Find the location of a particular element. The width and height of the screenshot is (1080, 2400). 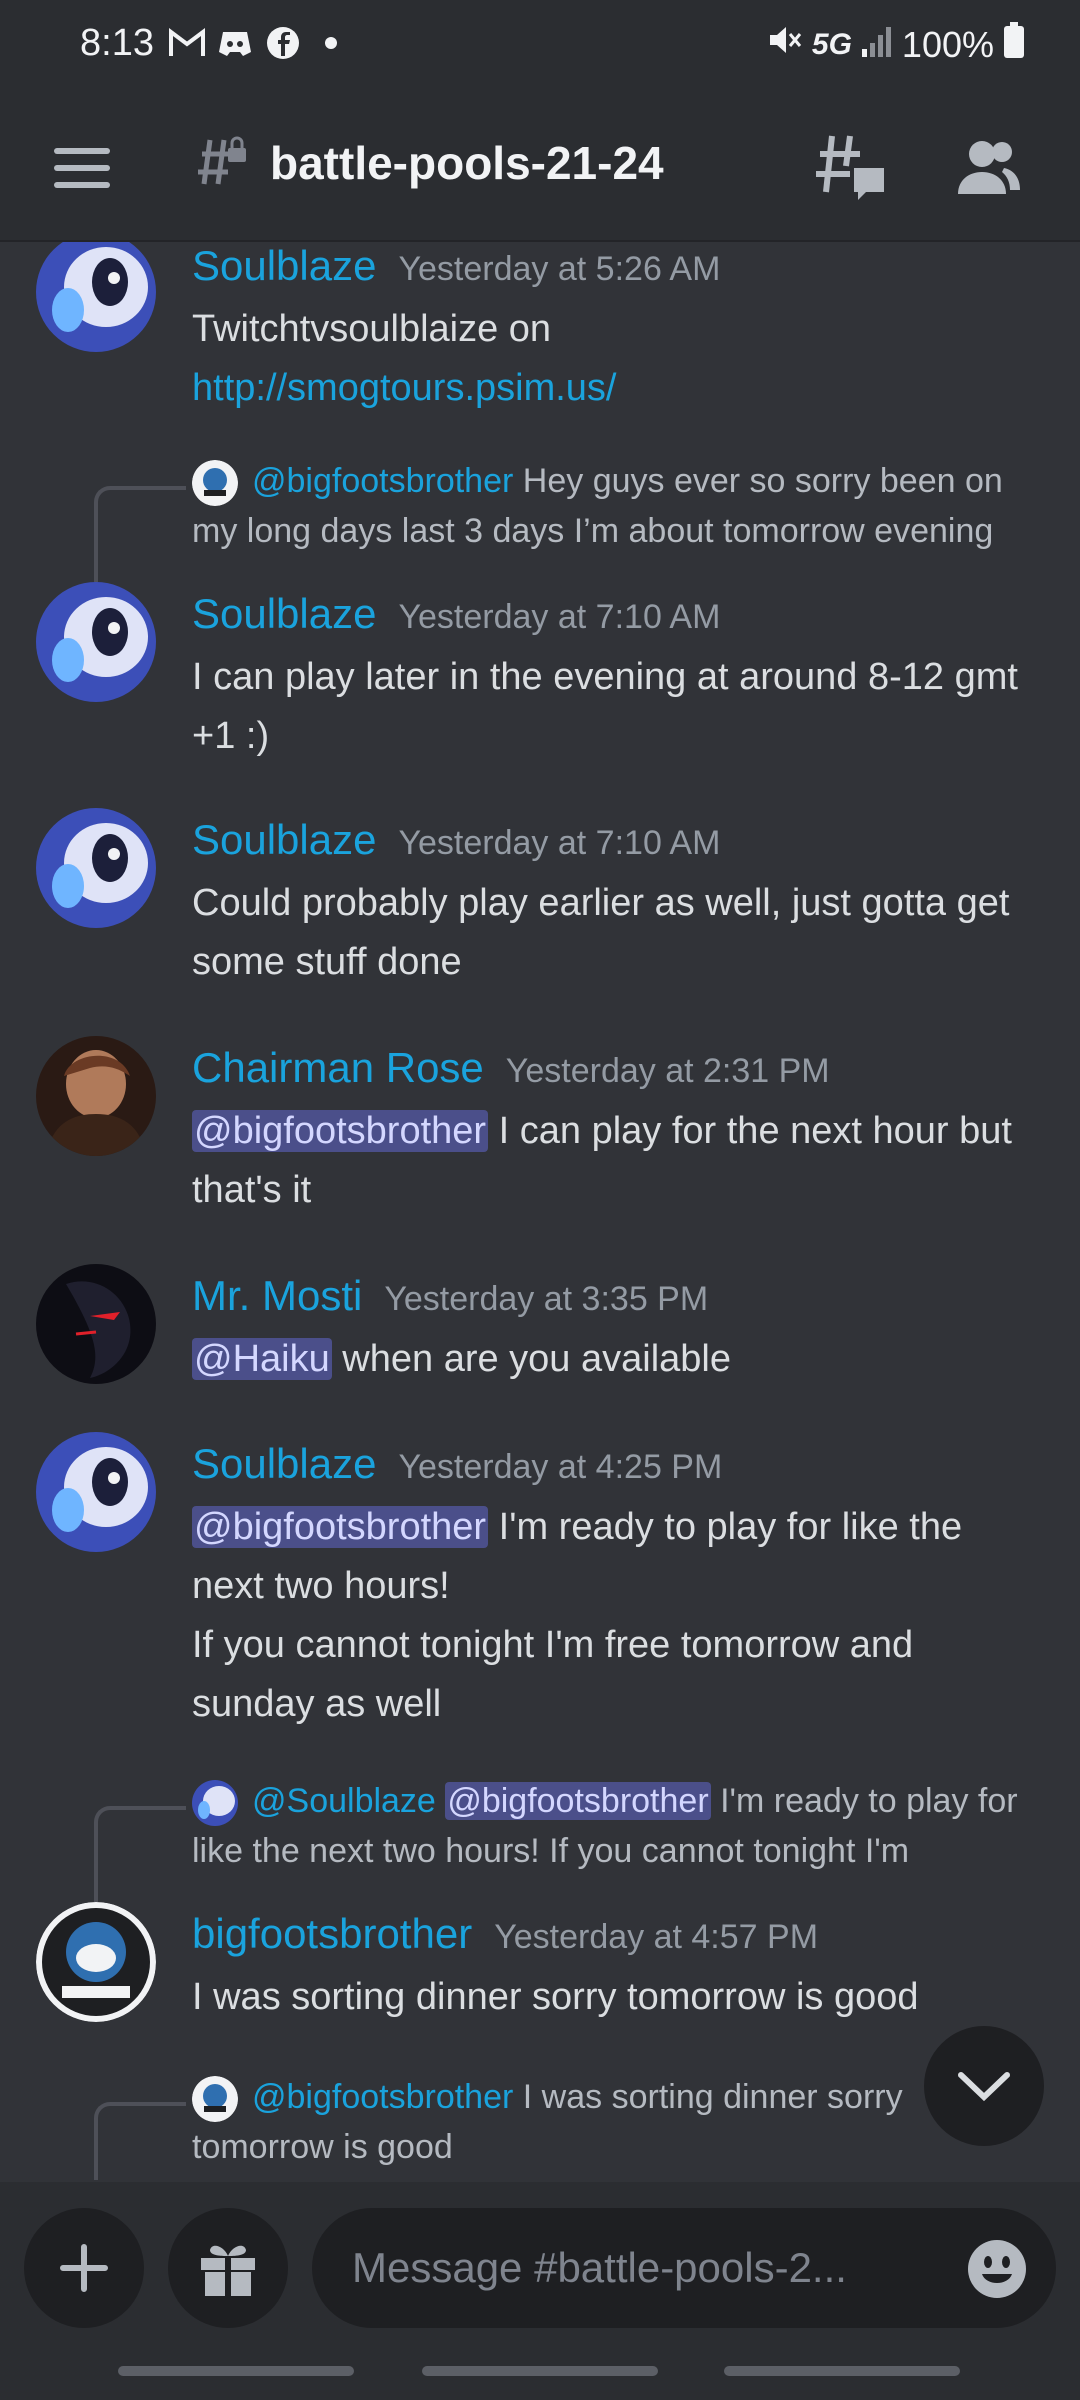

message-author: Chairman Rose Yesterday at 2:31 PM is located at coordinates (511, 1068).